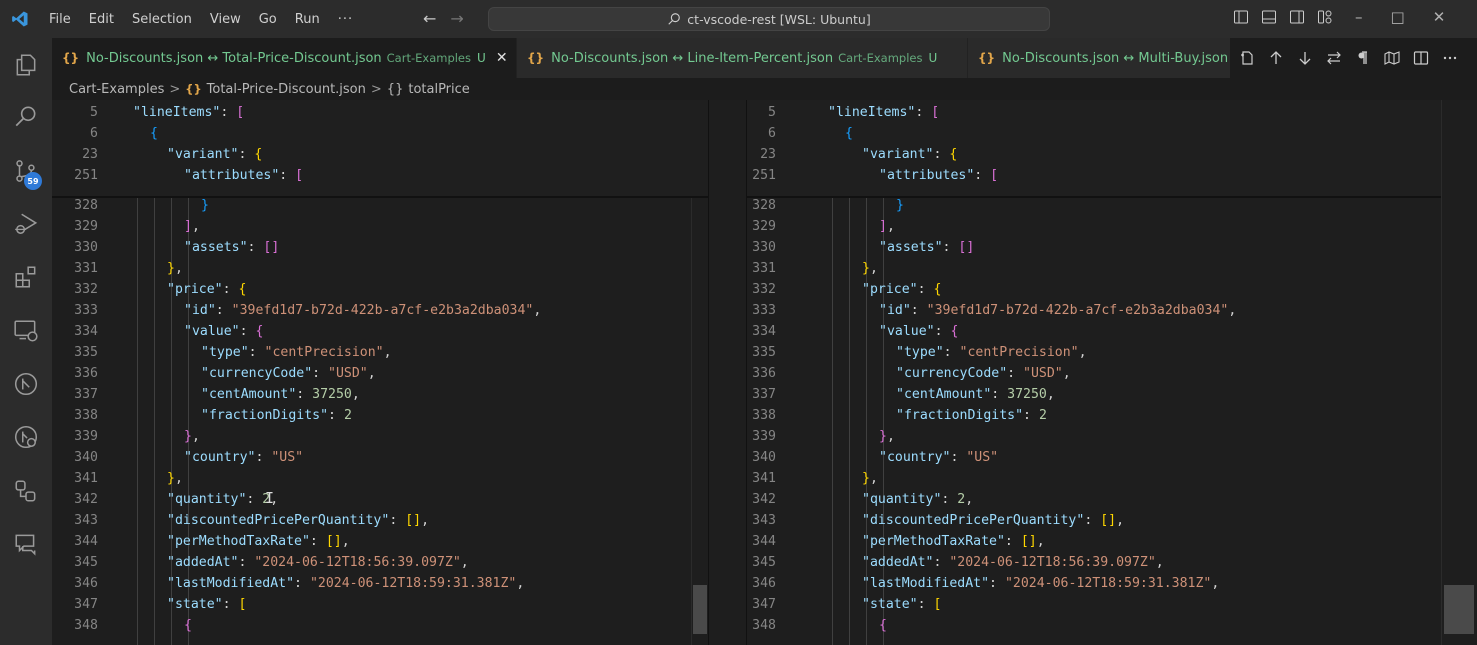  I want to click on remote-explorer-icon, so click(26, 331).